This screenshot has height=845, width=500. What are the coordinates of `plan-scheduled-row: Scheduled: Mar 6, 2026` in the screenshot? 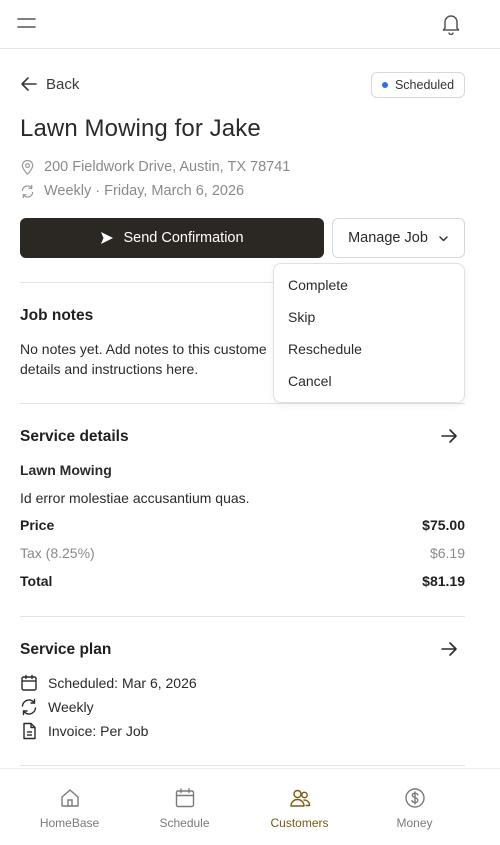 It's located at (108, 683).